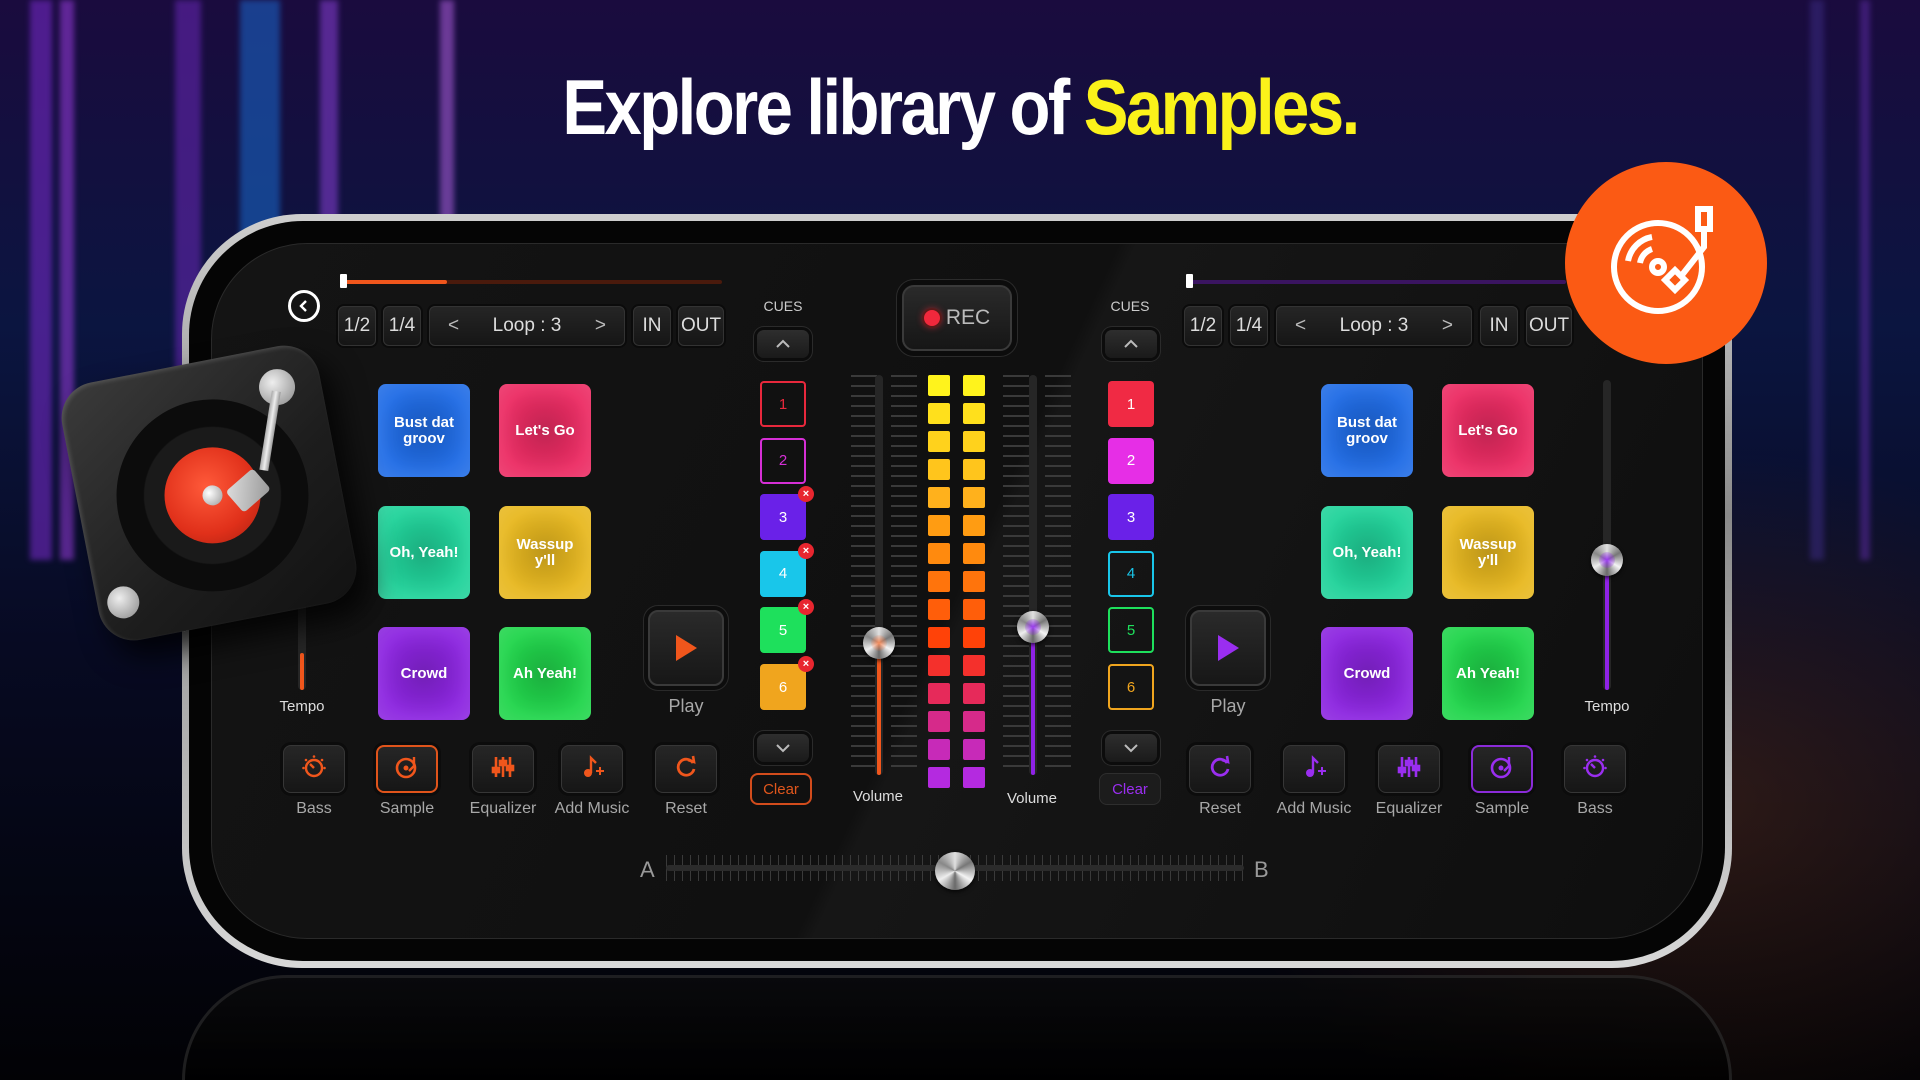 The height and width of the screenshot is (1080, 1920). I want to click on deck-a-cue-button: 3 ×, so click(787, 513).